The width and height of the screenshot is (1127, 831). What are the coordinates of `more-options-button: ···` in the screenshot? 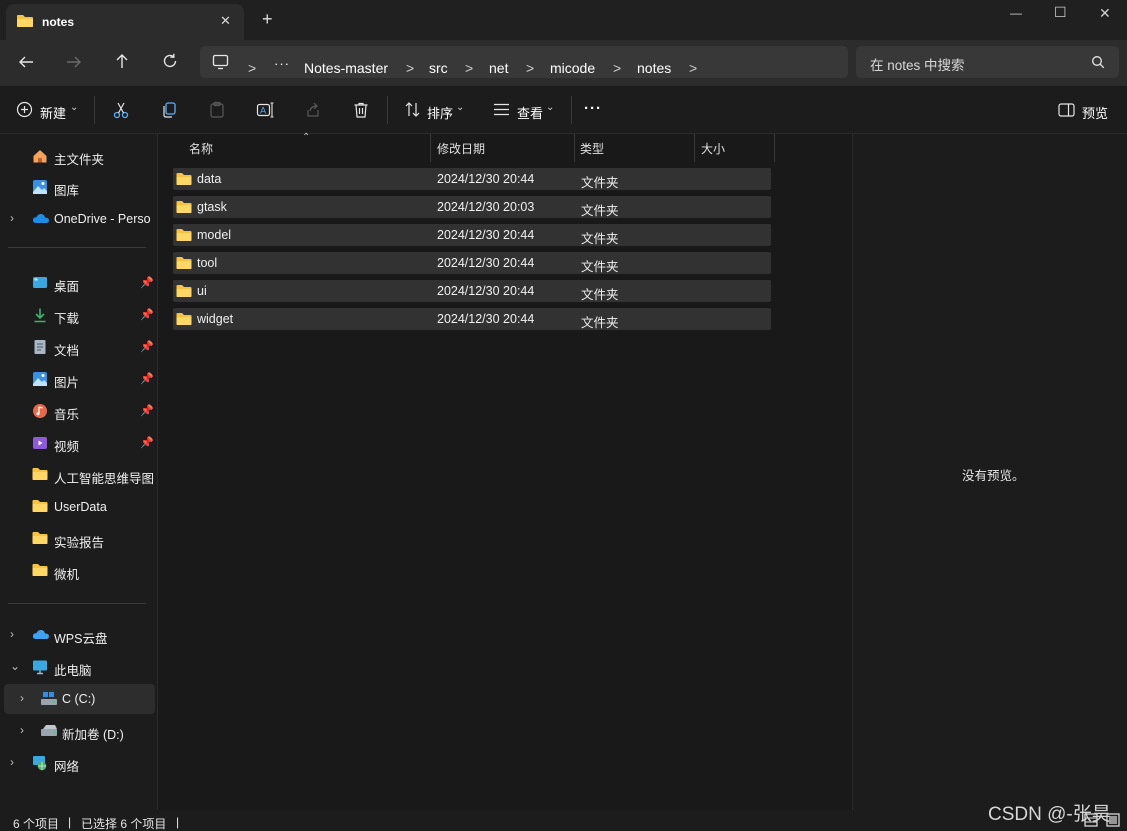 It's located at (593, 108).